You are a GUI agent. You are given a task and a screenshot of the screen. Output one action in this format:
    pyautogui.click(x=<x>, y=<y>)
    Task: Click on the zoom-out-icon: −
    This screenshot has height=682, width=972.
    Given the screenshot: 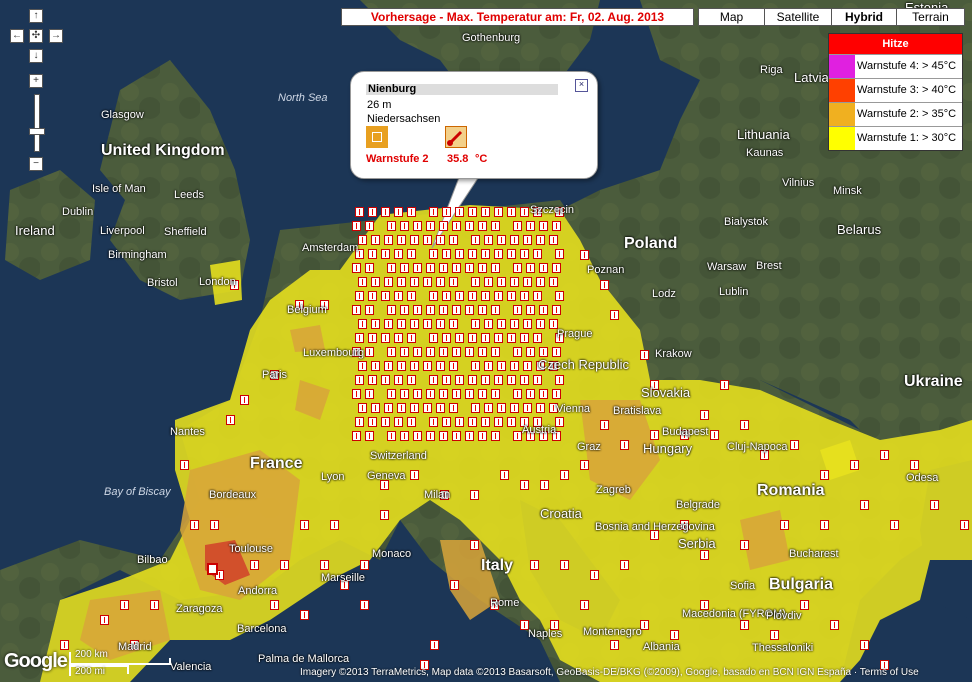 What is the action you would take?
    pyautogui.click(x=36, y=164)
    